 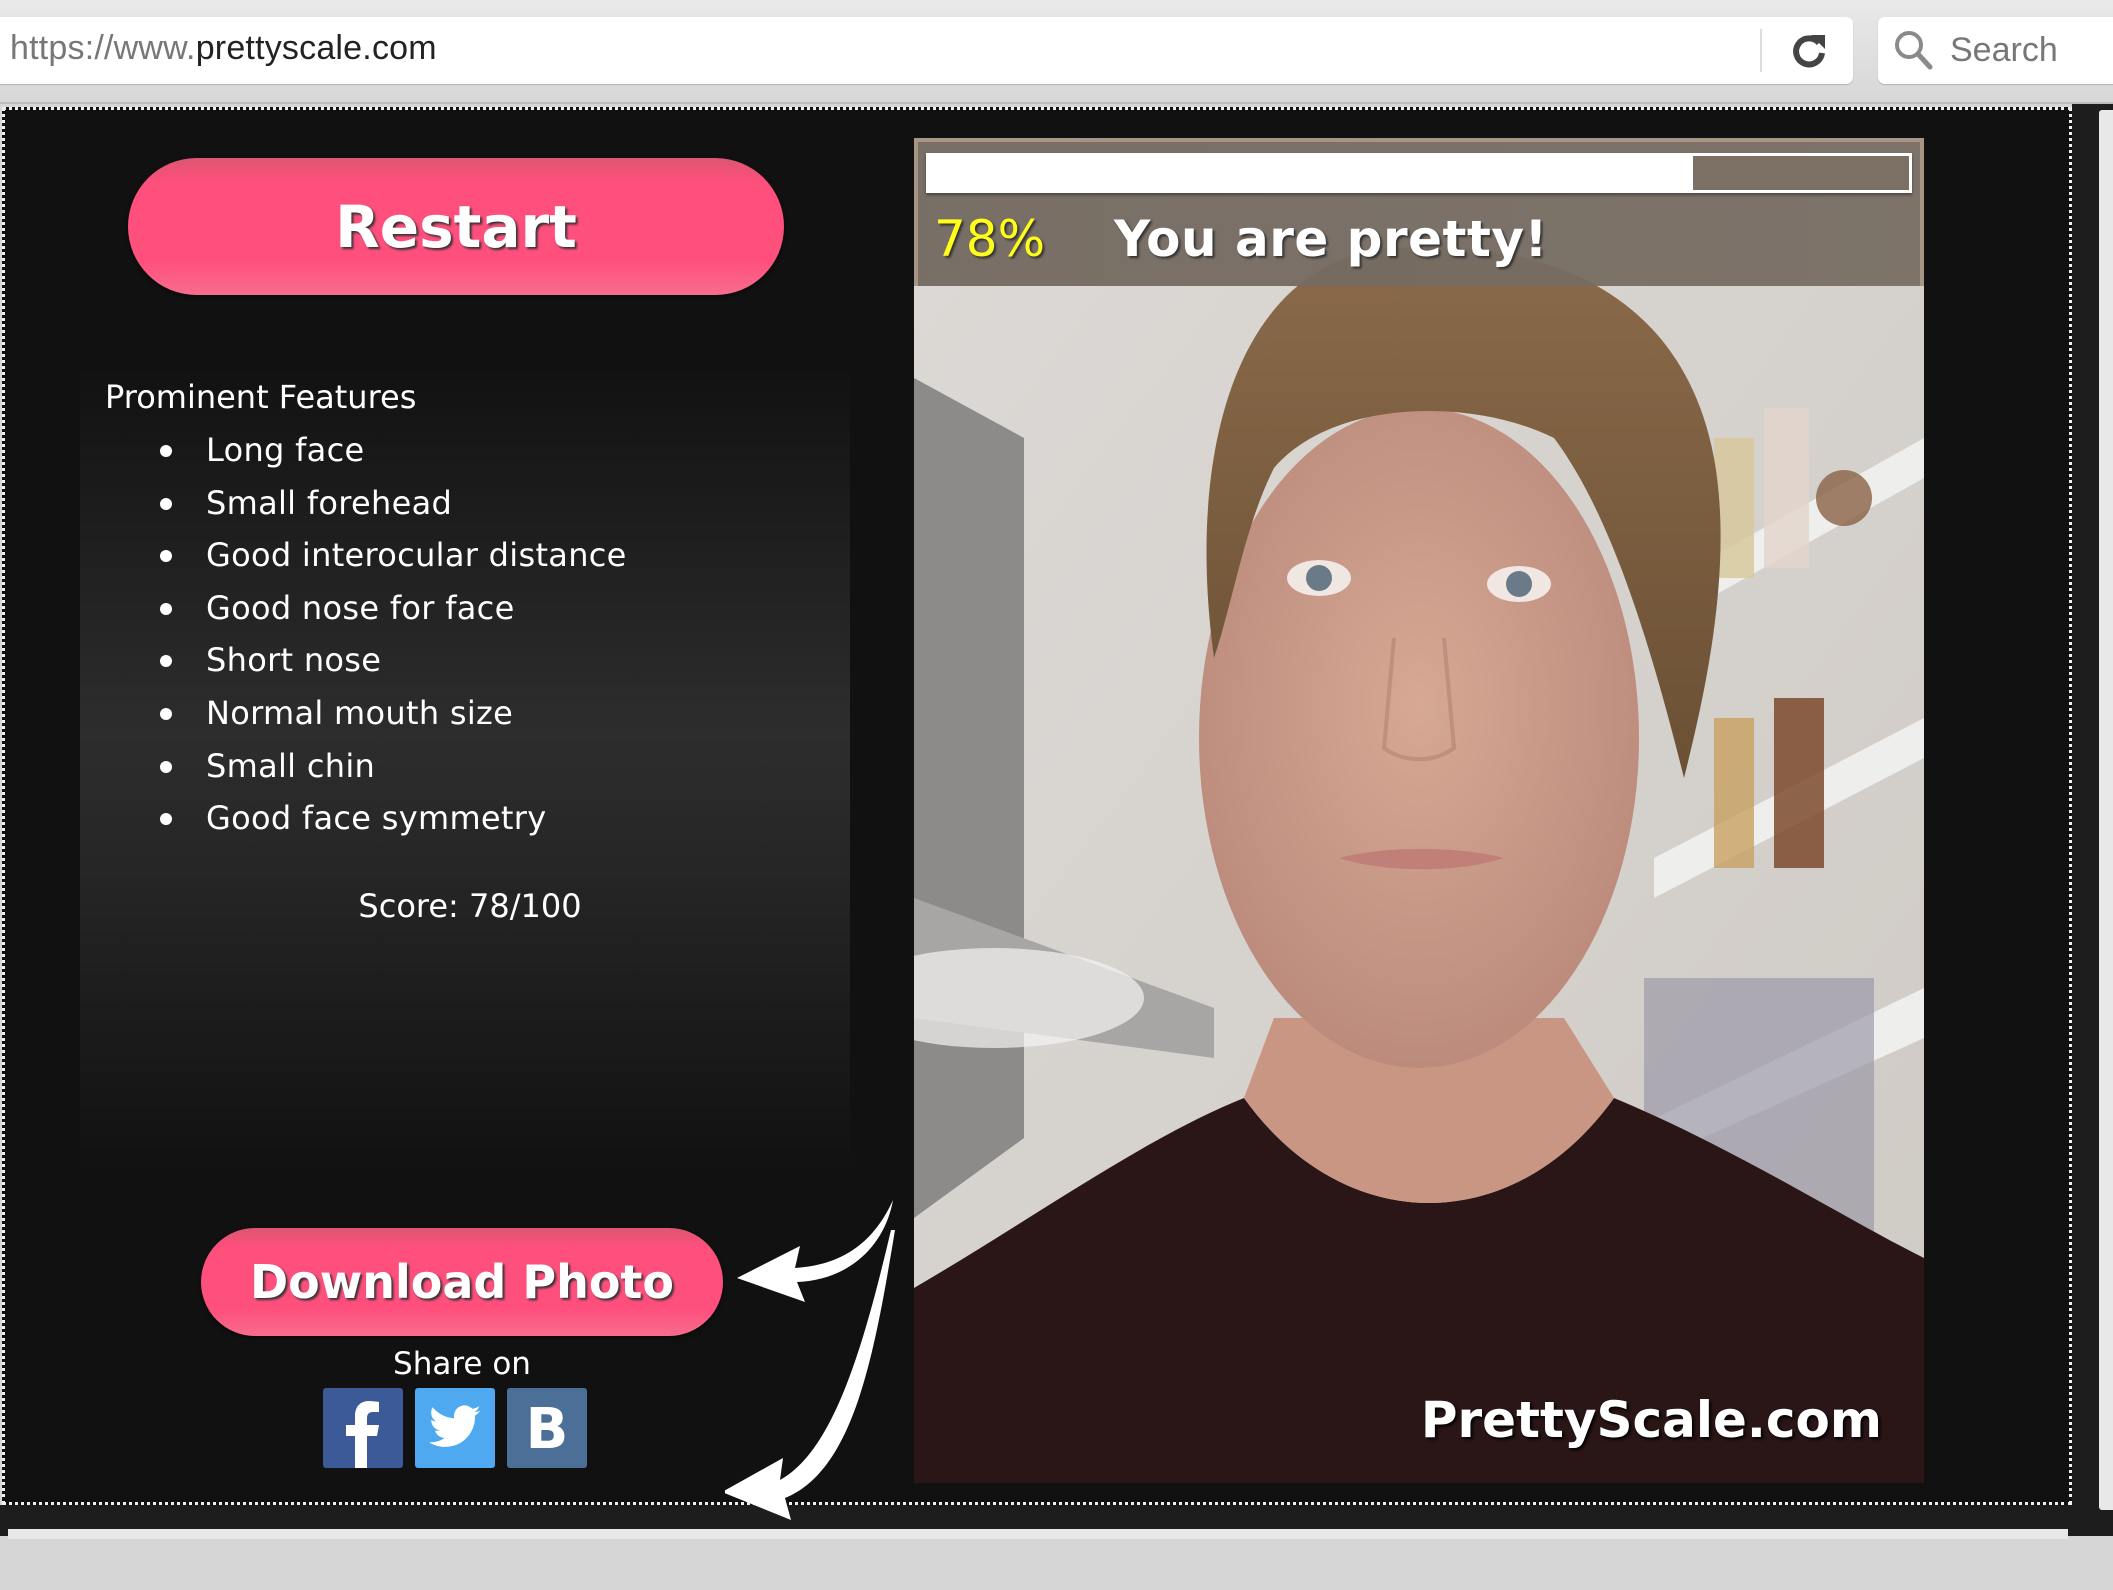 What do you see at coordinates (990, 239) in the screenshot?
I see `score-percent: 78%` at bounding box center [990, 239].